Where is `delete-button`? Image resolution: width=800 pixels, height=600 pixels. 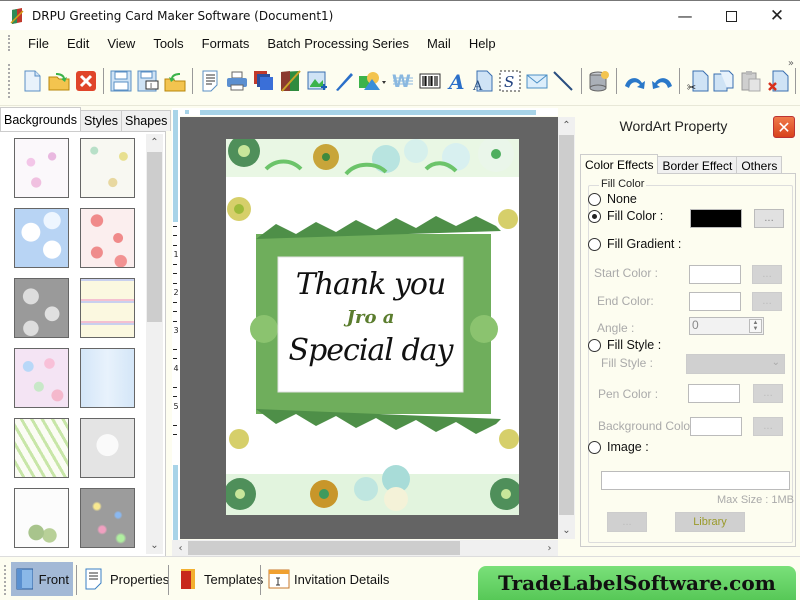
delete-button is located at coordinates (778, 81).